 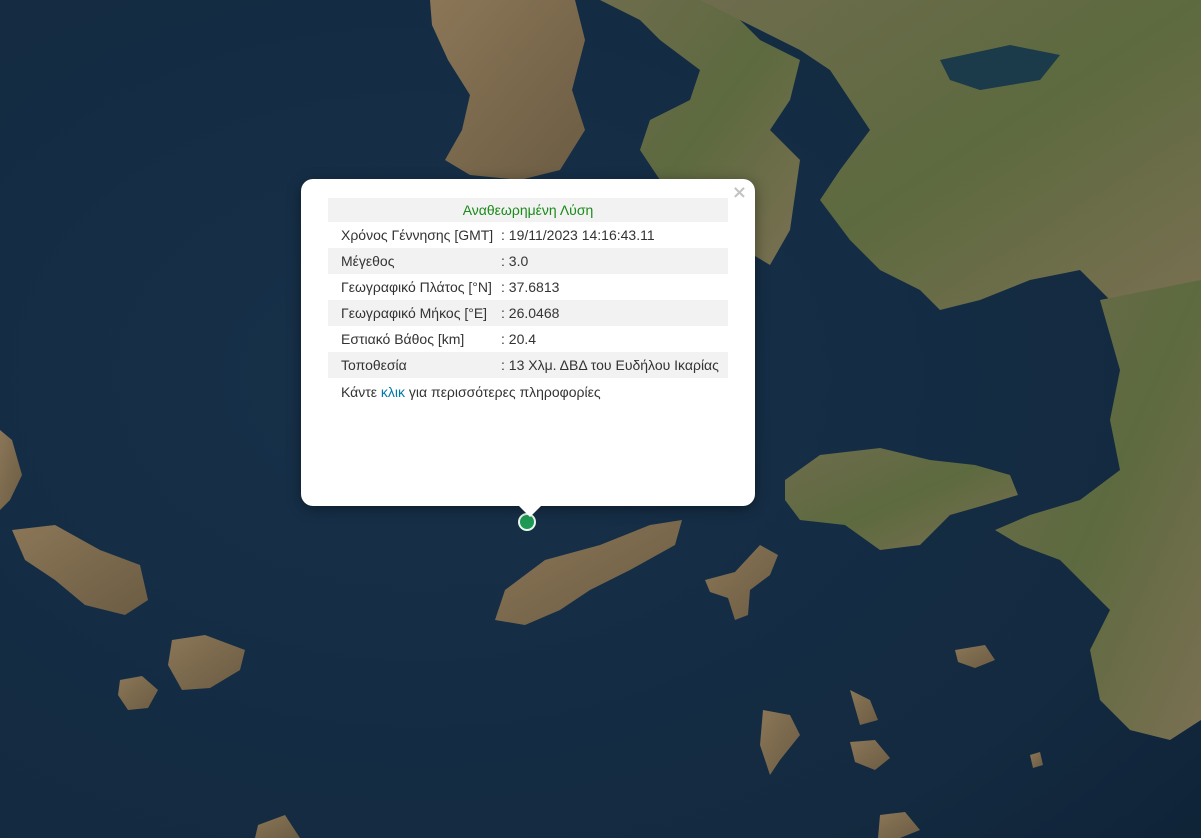 What do you see at coordinates (530, 511) in the screenshot?
I see `popup-tip` at bounding box center [530, 511].